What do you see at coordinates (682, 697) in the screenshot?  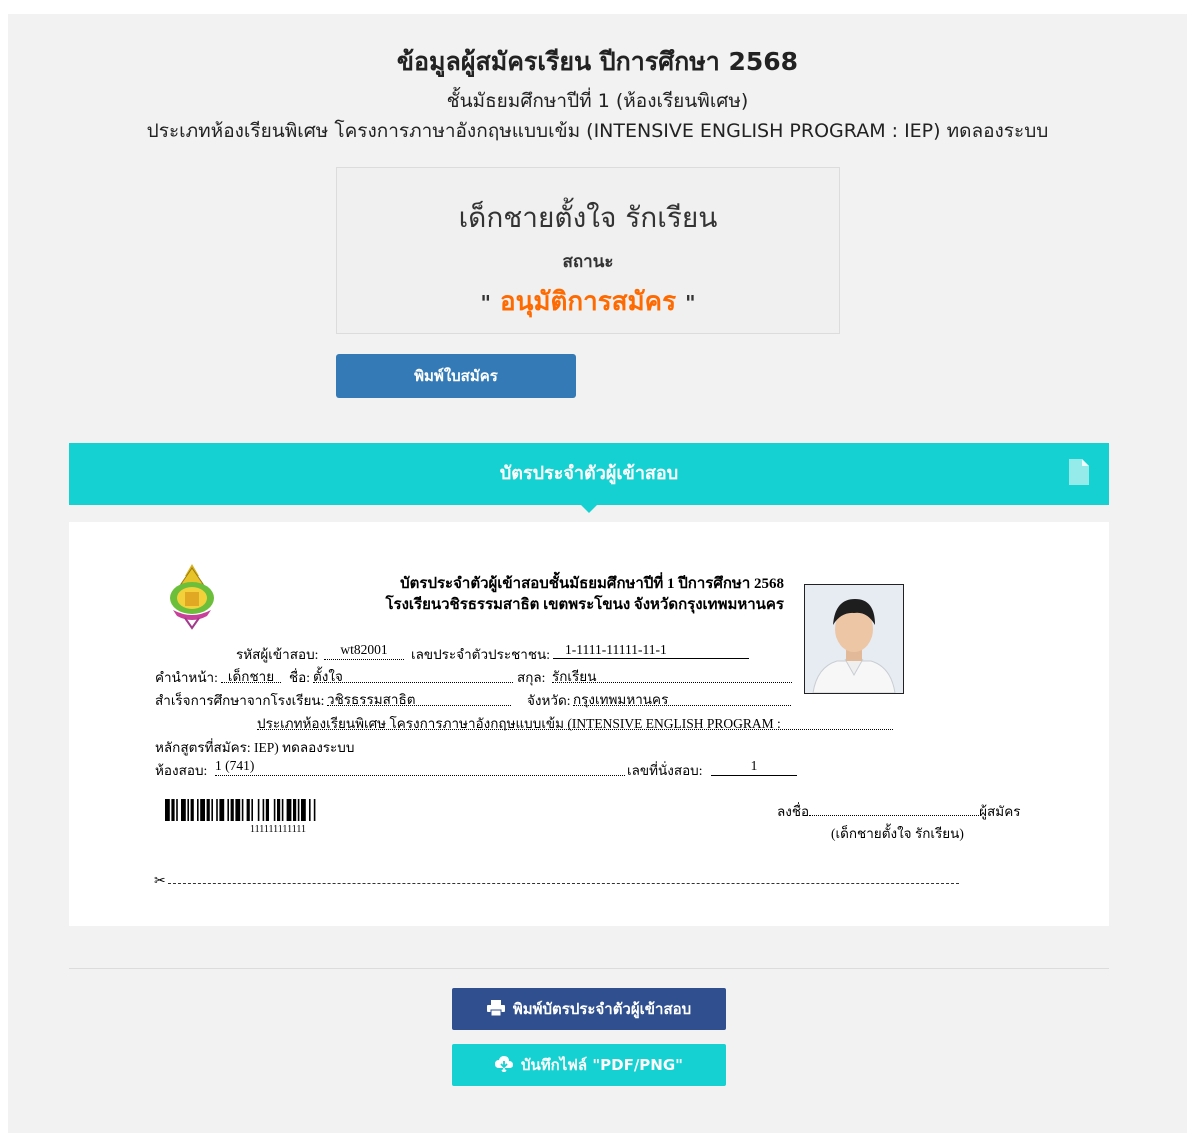 I see `province-value: กรุงเทพมหานคร` at bounding box center [682, 697].